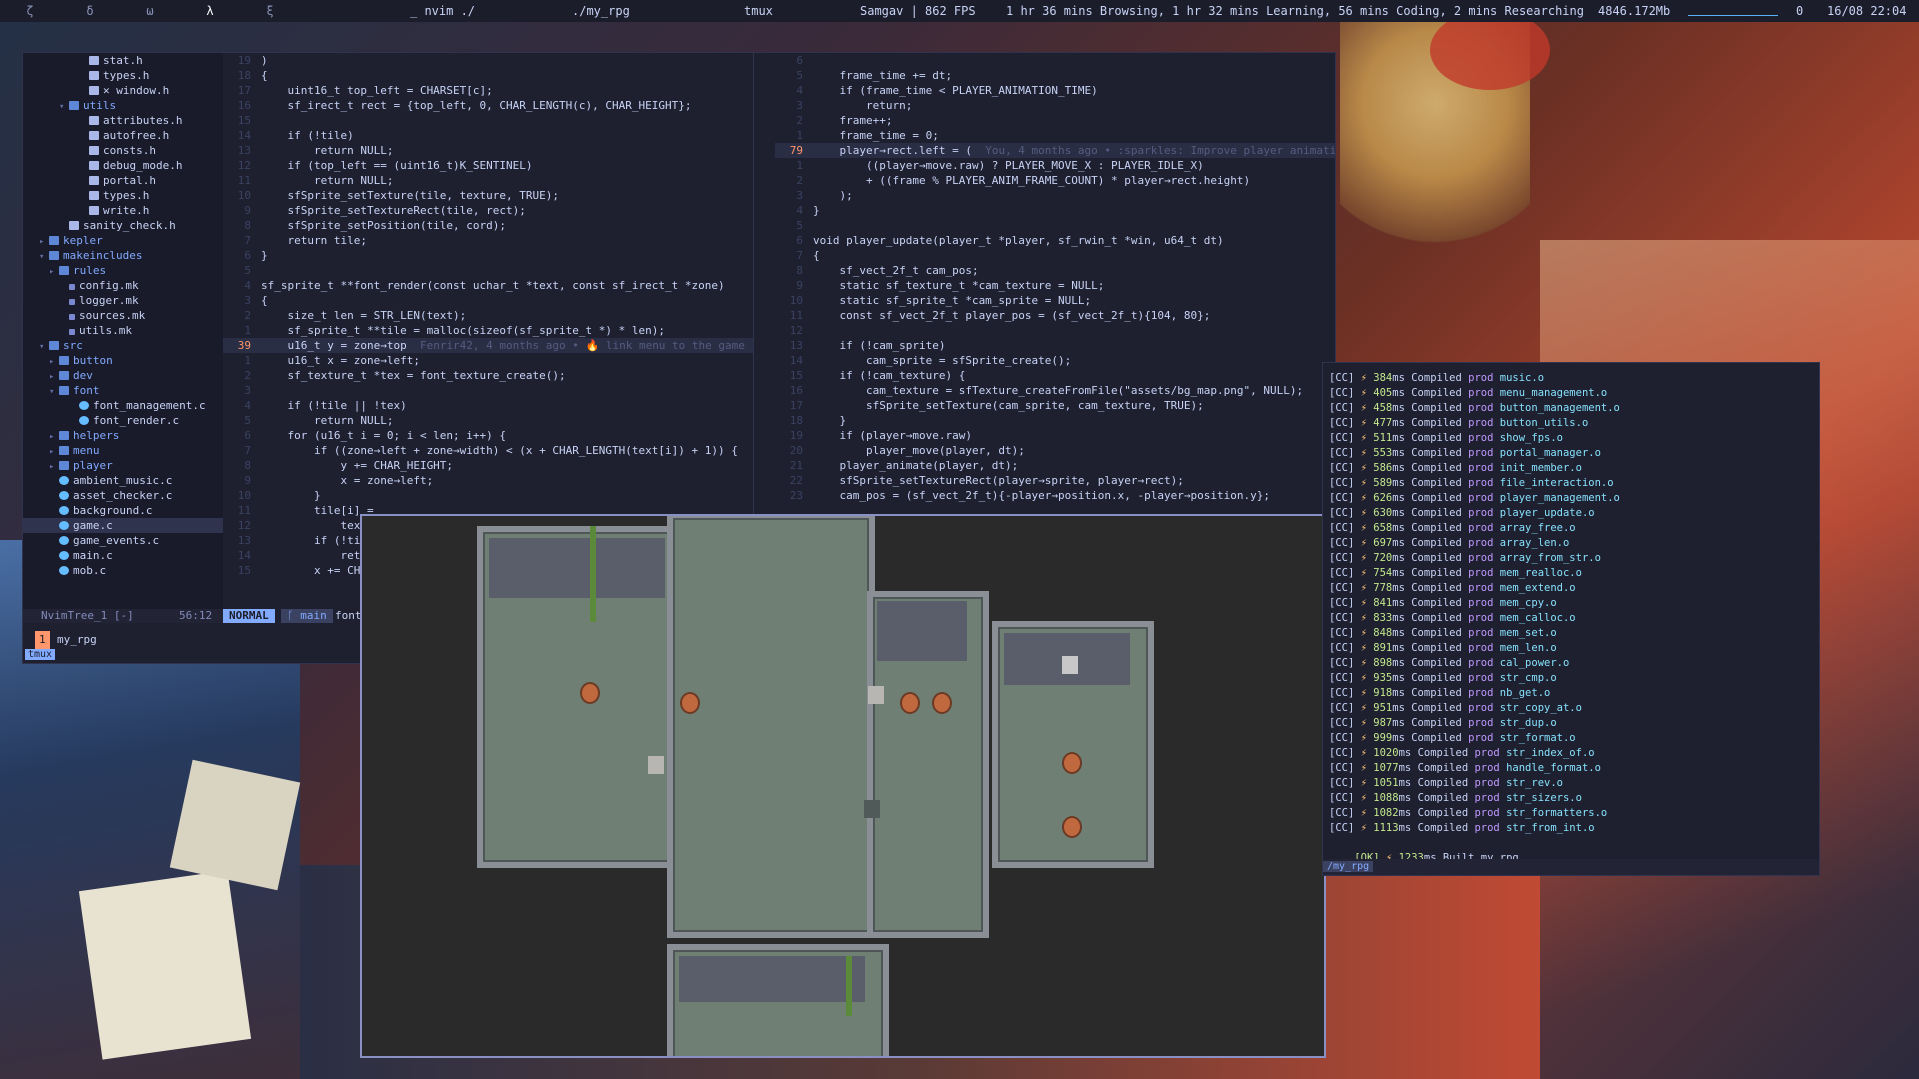 This screenshot has width=1919, height=1079. What do you see at coordinates (123, 555) in the screenshot?
I see `tree-item: main.c` at bounding box center [123, 555].